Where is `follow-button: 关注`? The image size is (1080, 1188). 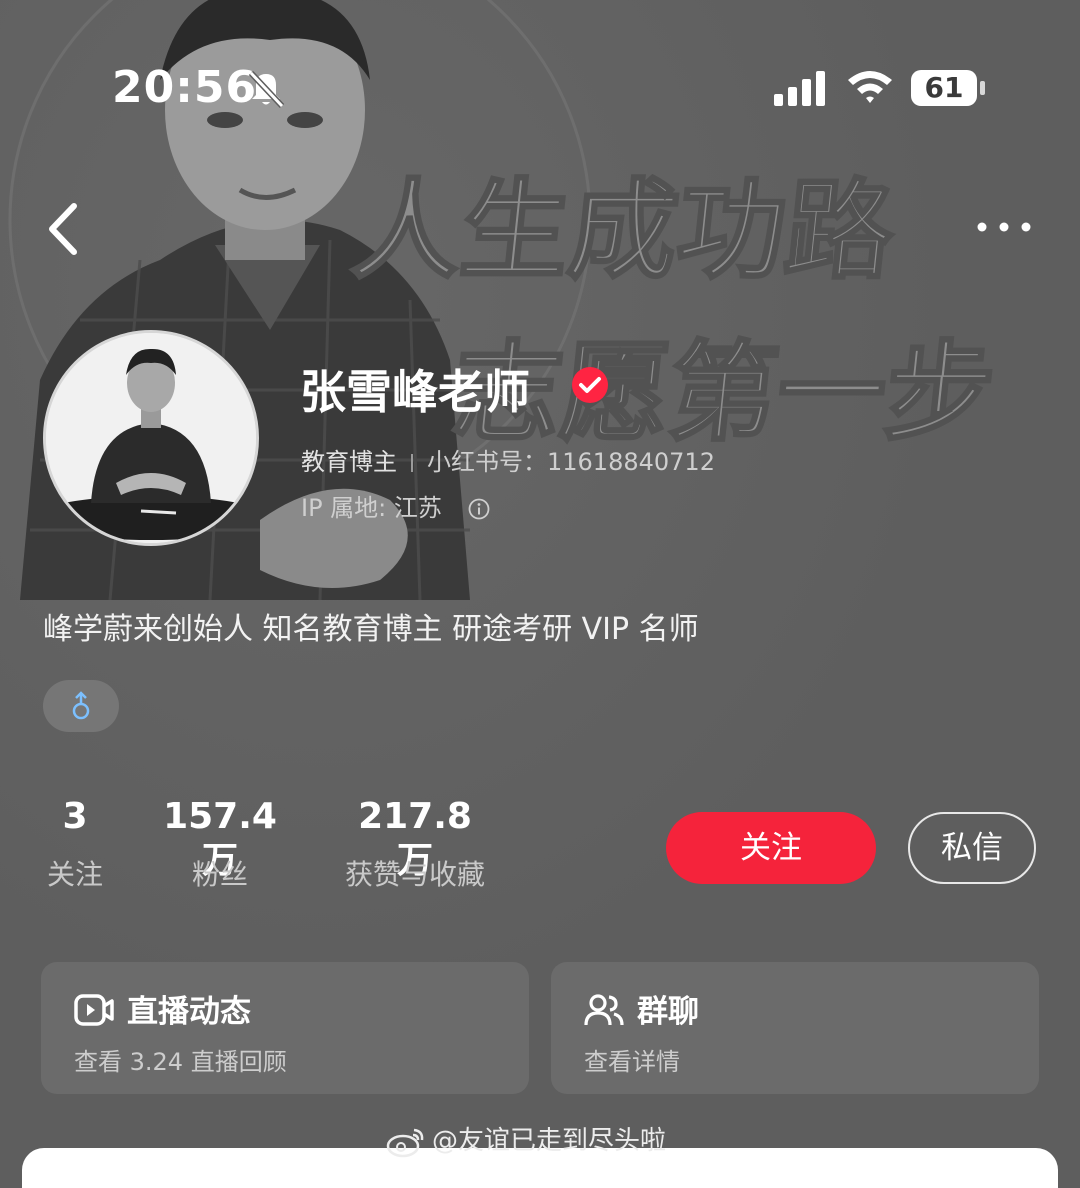
follow-button: 关注 is located at coordinates (771, 848).